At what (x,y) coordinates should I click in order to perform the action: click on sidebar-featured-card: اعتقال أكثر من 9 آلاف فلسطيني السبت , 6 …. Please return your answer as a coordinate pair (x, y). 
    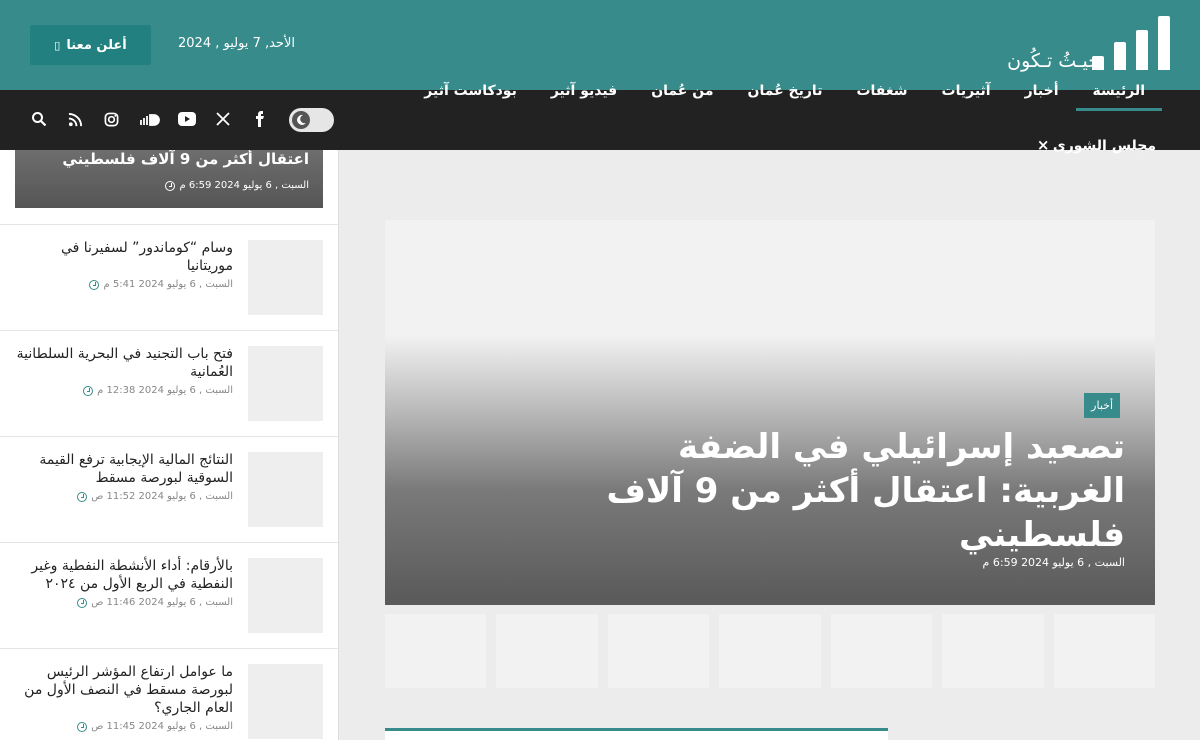
    Looking at the image, I should click on (169, 179).